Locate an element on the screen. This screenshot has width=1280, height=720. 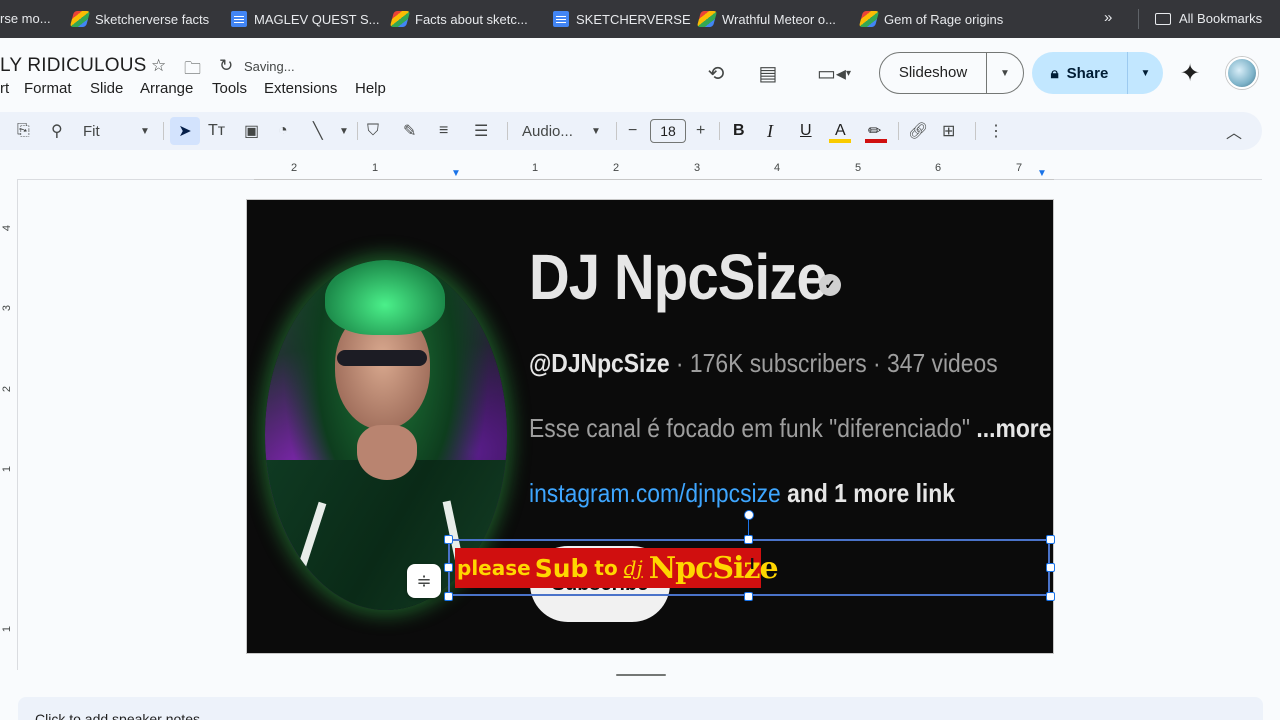
share-button: 🔒︎ Share ▼ is located at coordinates (1097, 73).